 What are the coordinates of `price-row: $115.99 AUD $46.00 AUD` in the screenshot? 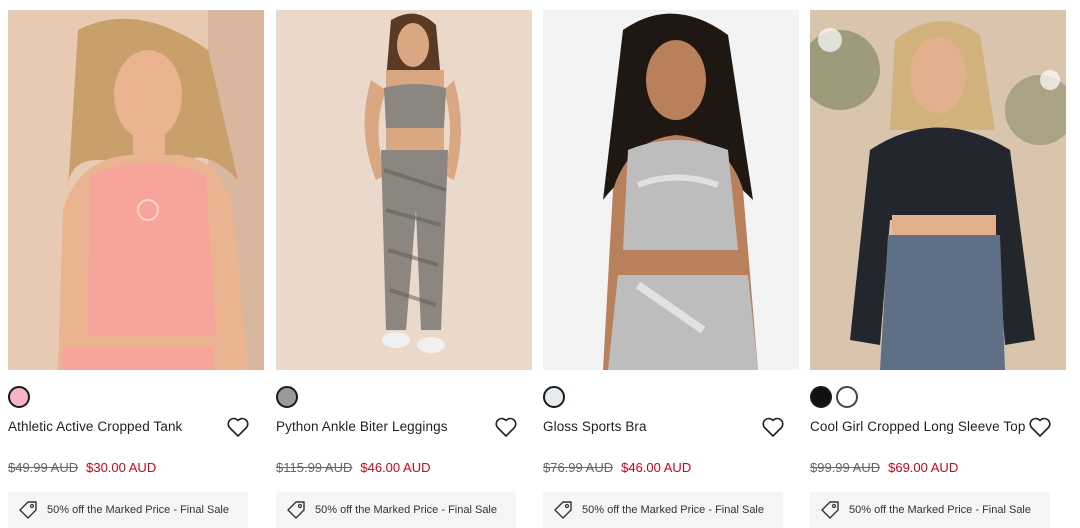 It's located at (353, 467).